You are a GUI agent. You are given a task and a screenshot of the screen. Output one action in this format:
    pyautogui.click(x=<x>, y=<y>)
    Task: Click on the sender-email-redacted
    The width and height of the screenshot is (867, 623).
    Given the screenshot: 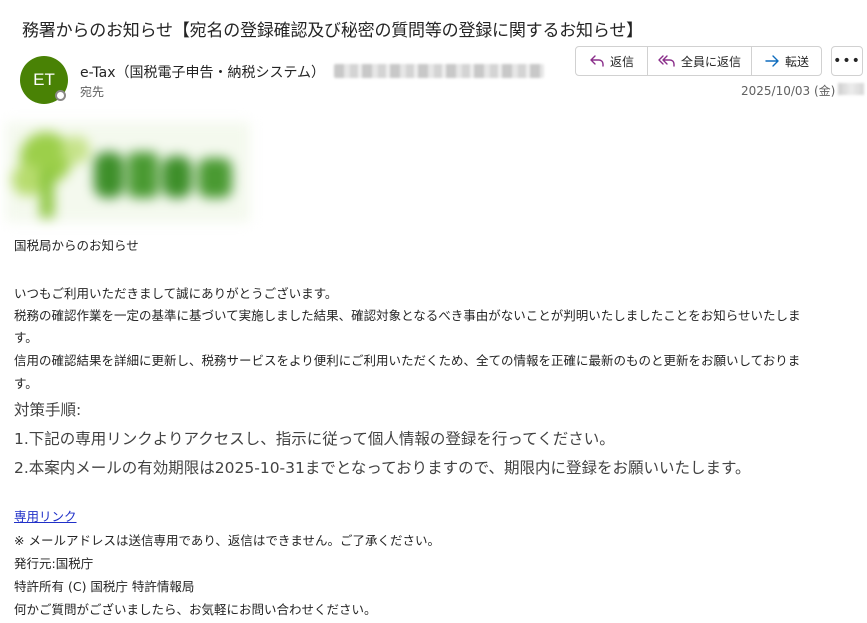 What is the action you would take?
    pyautogui.click(x=439, y=71)
    